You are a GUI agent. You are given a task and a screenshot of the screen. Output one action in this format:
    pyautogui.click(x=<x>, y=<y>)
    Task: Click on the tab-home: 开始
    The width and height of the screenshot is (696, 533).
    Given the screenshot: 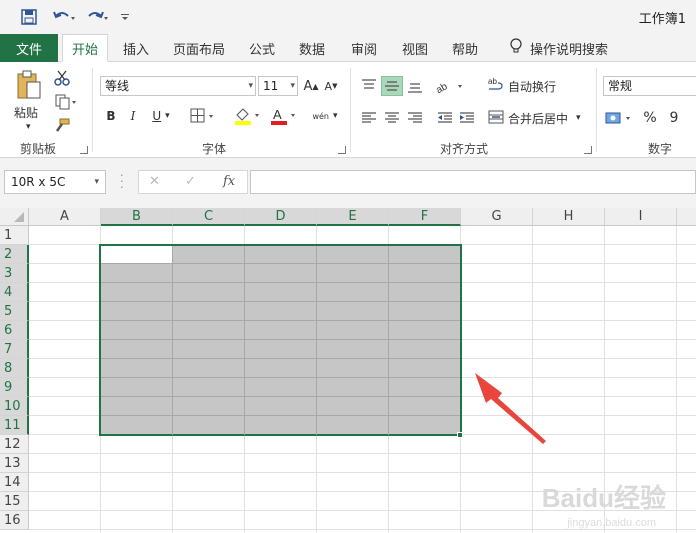 What is the action you would take?
    pyautogui.click(x=85, y=48)
    